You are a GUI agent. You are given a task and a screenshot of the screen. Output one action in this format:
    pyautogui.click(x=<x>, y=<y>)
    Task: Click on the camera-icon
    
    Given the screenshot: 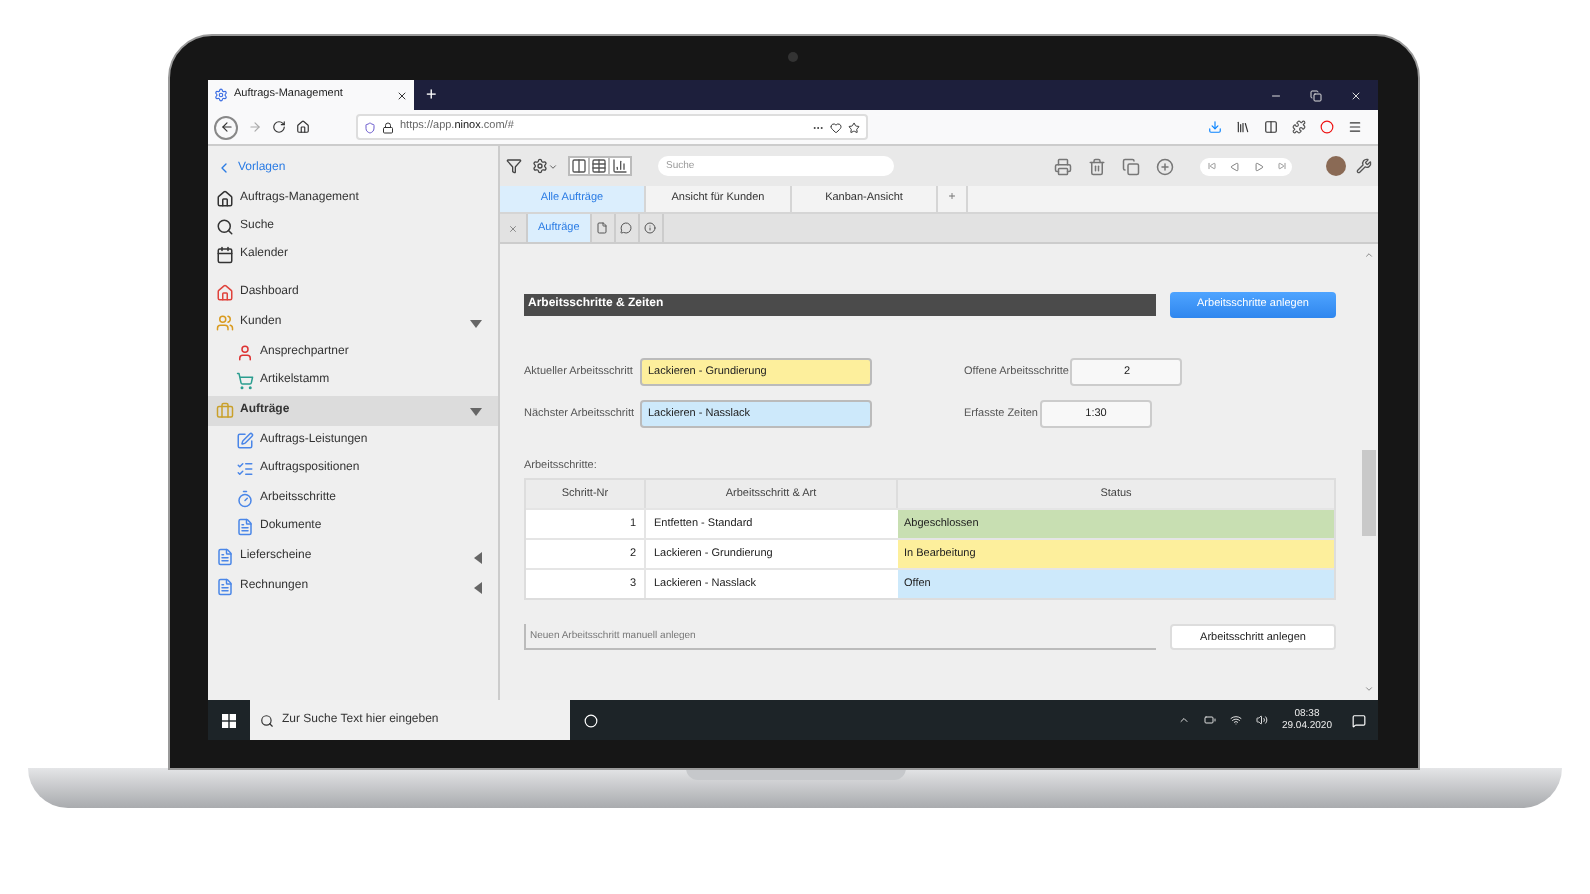 What is the action you would take?
    pyautogui.click(x=793, y=57)
    